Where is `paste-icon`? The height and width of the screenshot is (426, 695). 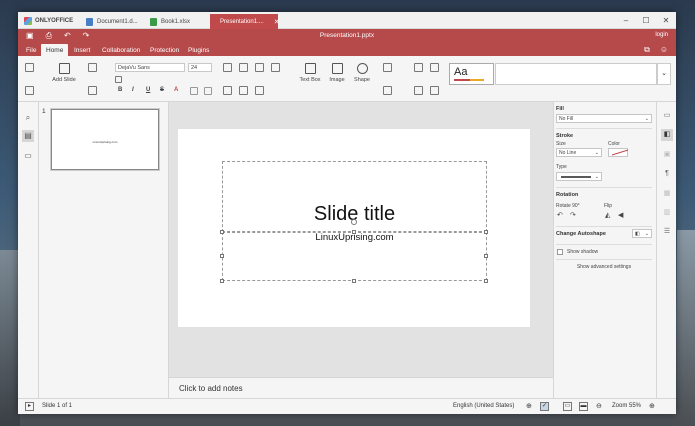
paste-icon is located at coordinates (29, 90).